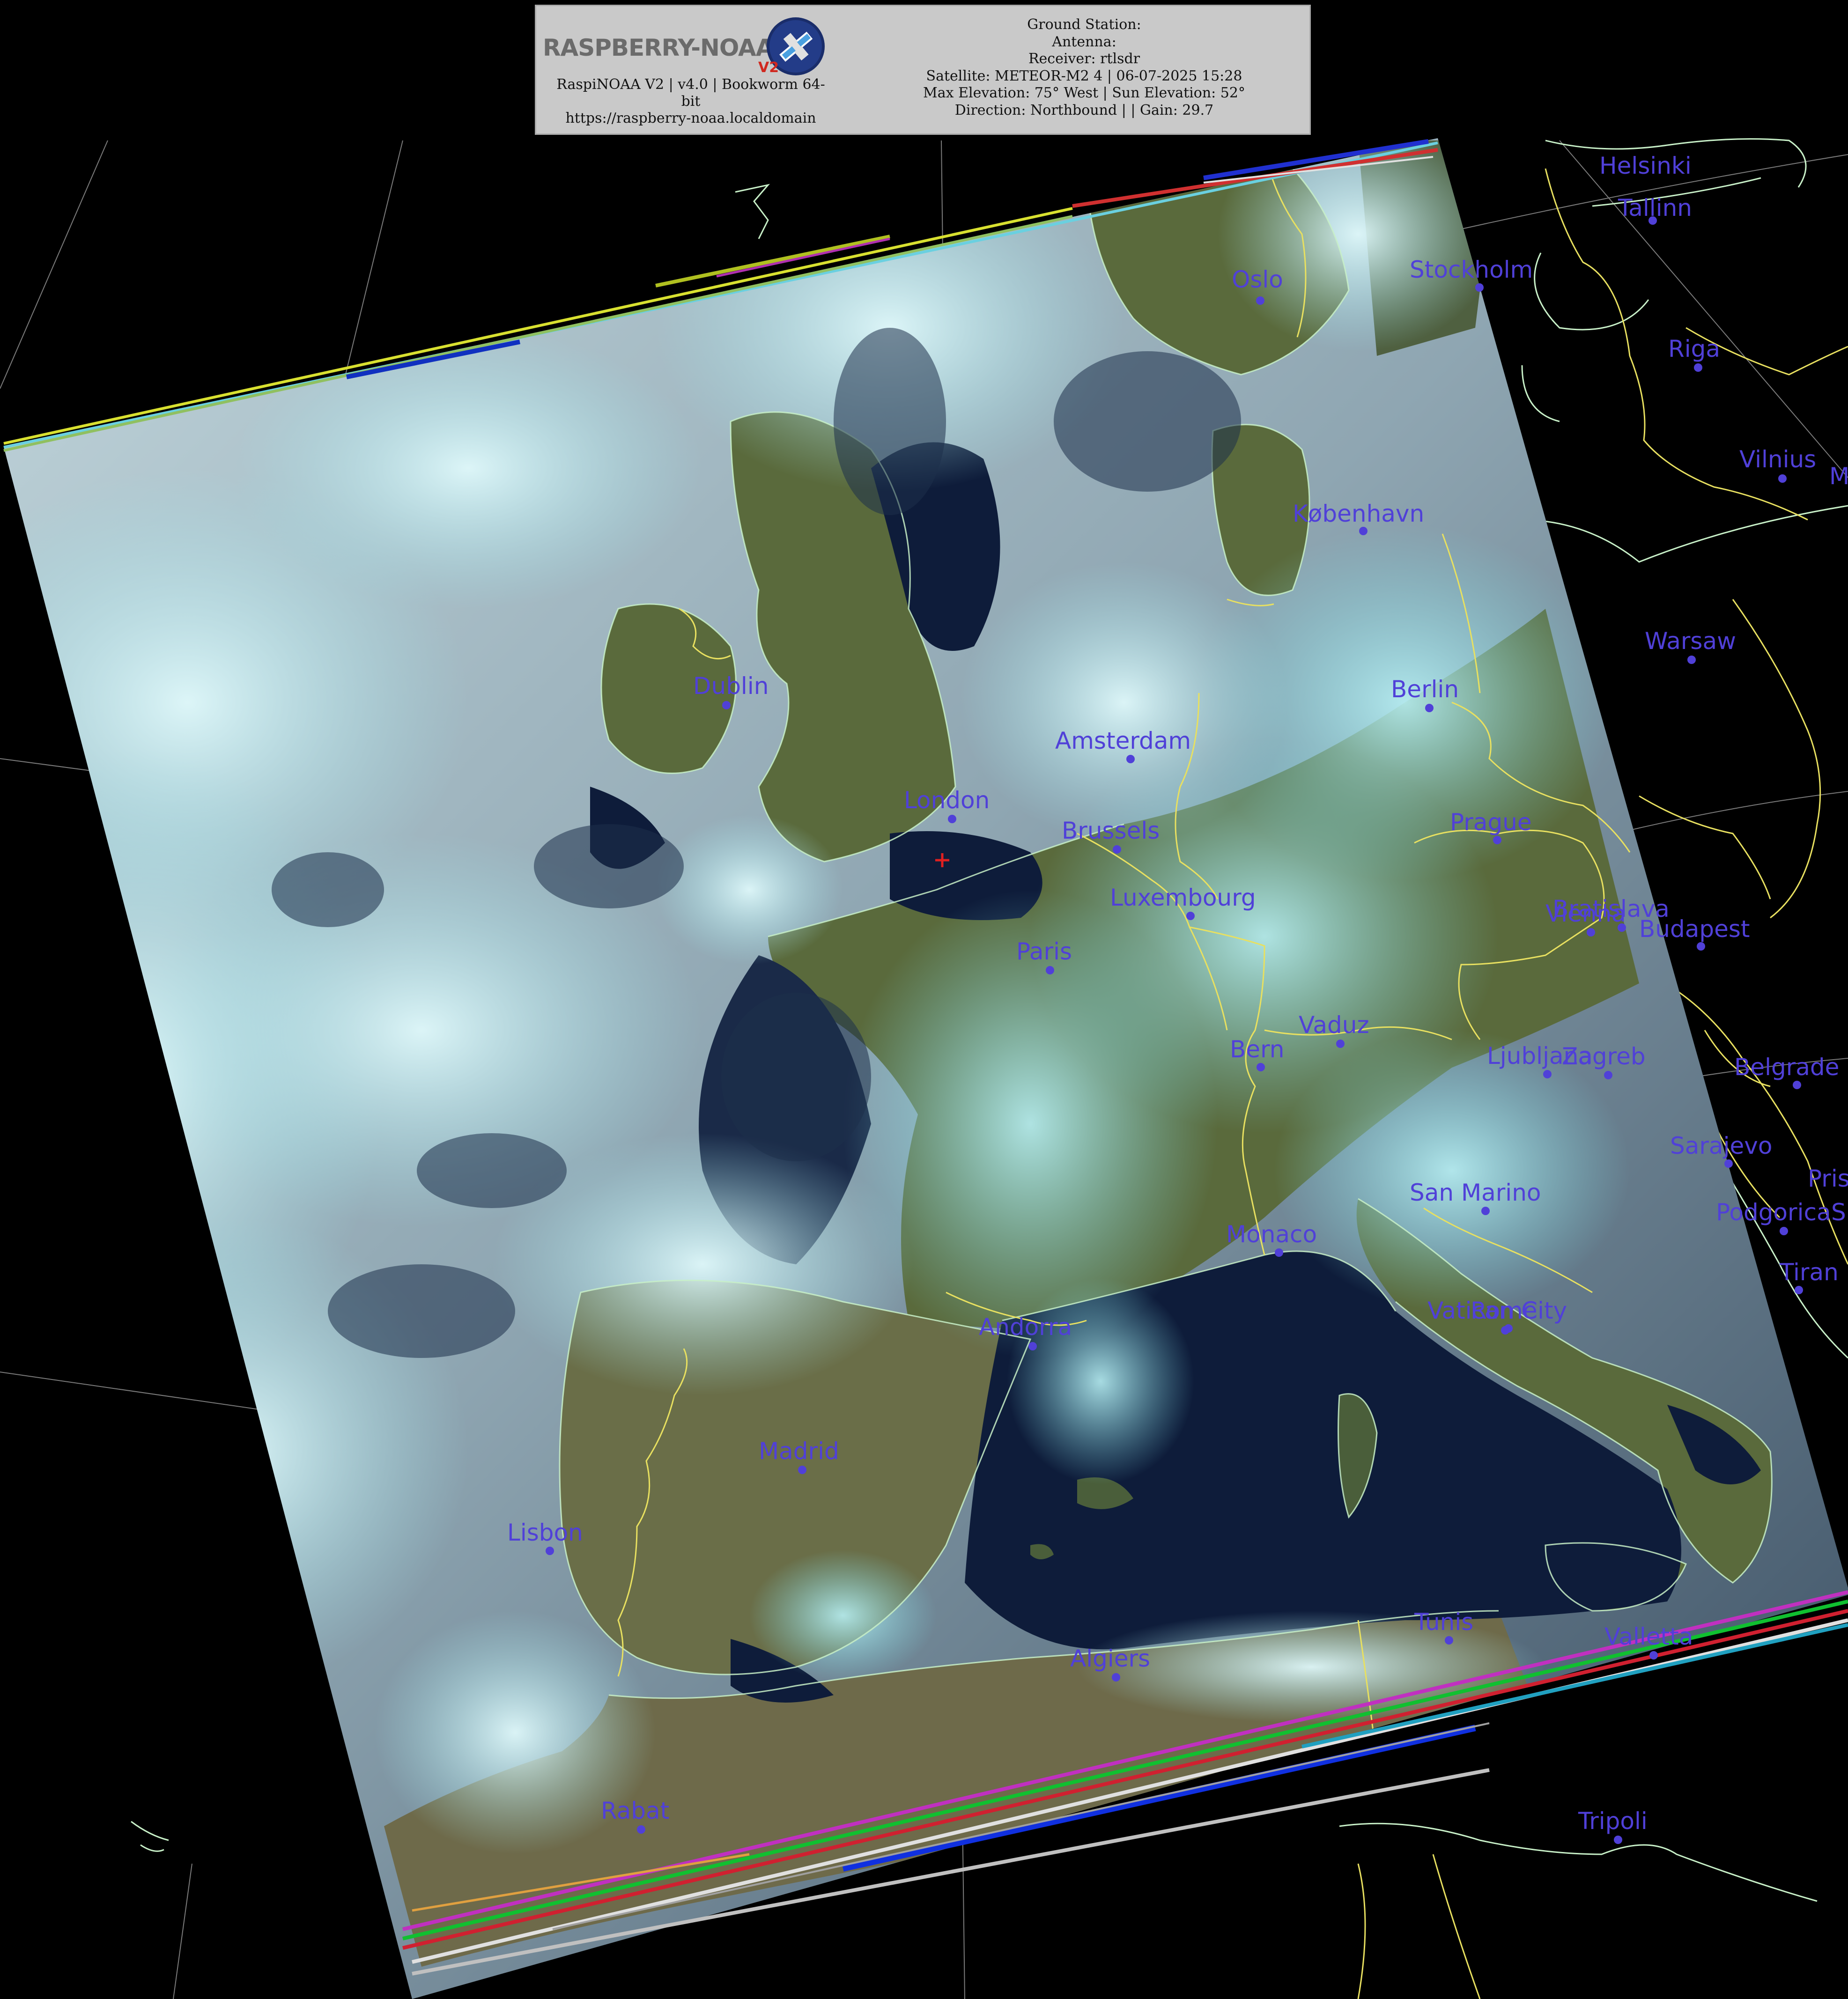 The width and height of the screenshot is (1848, 1999). What do you see at coordinates (1505, 1311) in the screenshot?
I see `city-label: Rome` at bounding box center [1505, 1311].